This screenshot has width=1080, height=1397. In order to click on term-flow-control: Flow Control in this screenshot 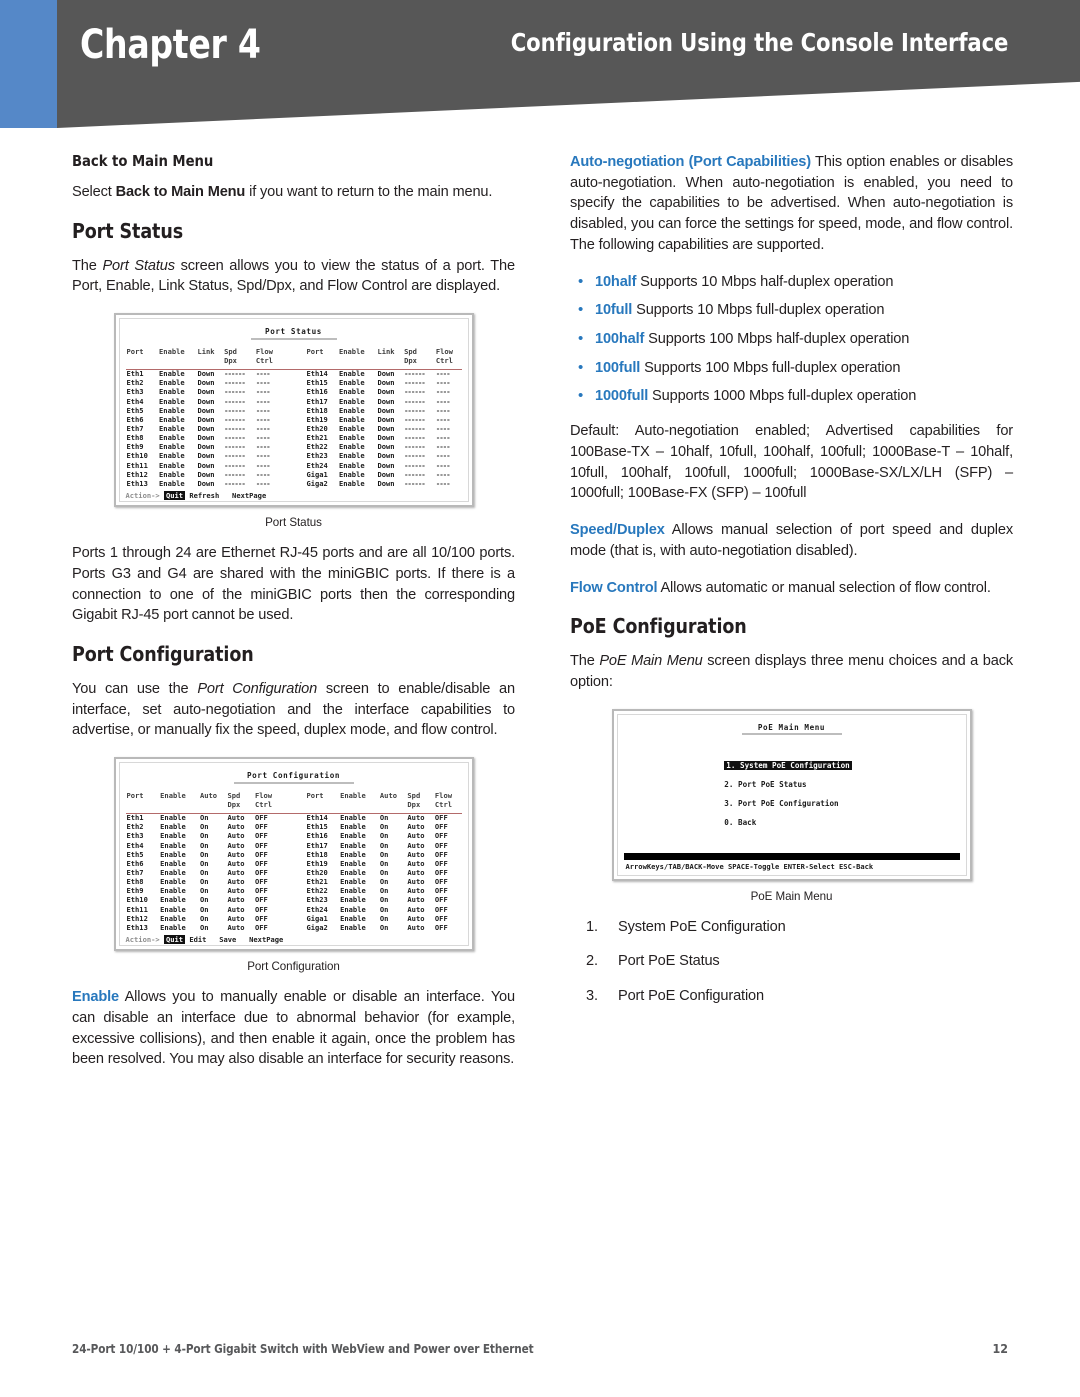, I will do `click(614, 587)`.